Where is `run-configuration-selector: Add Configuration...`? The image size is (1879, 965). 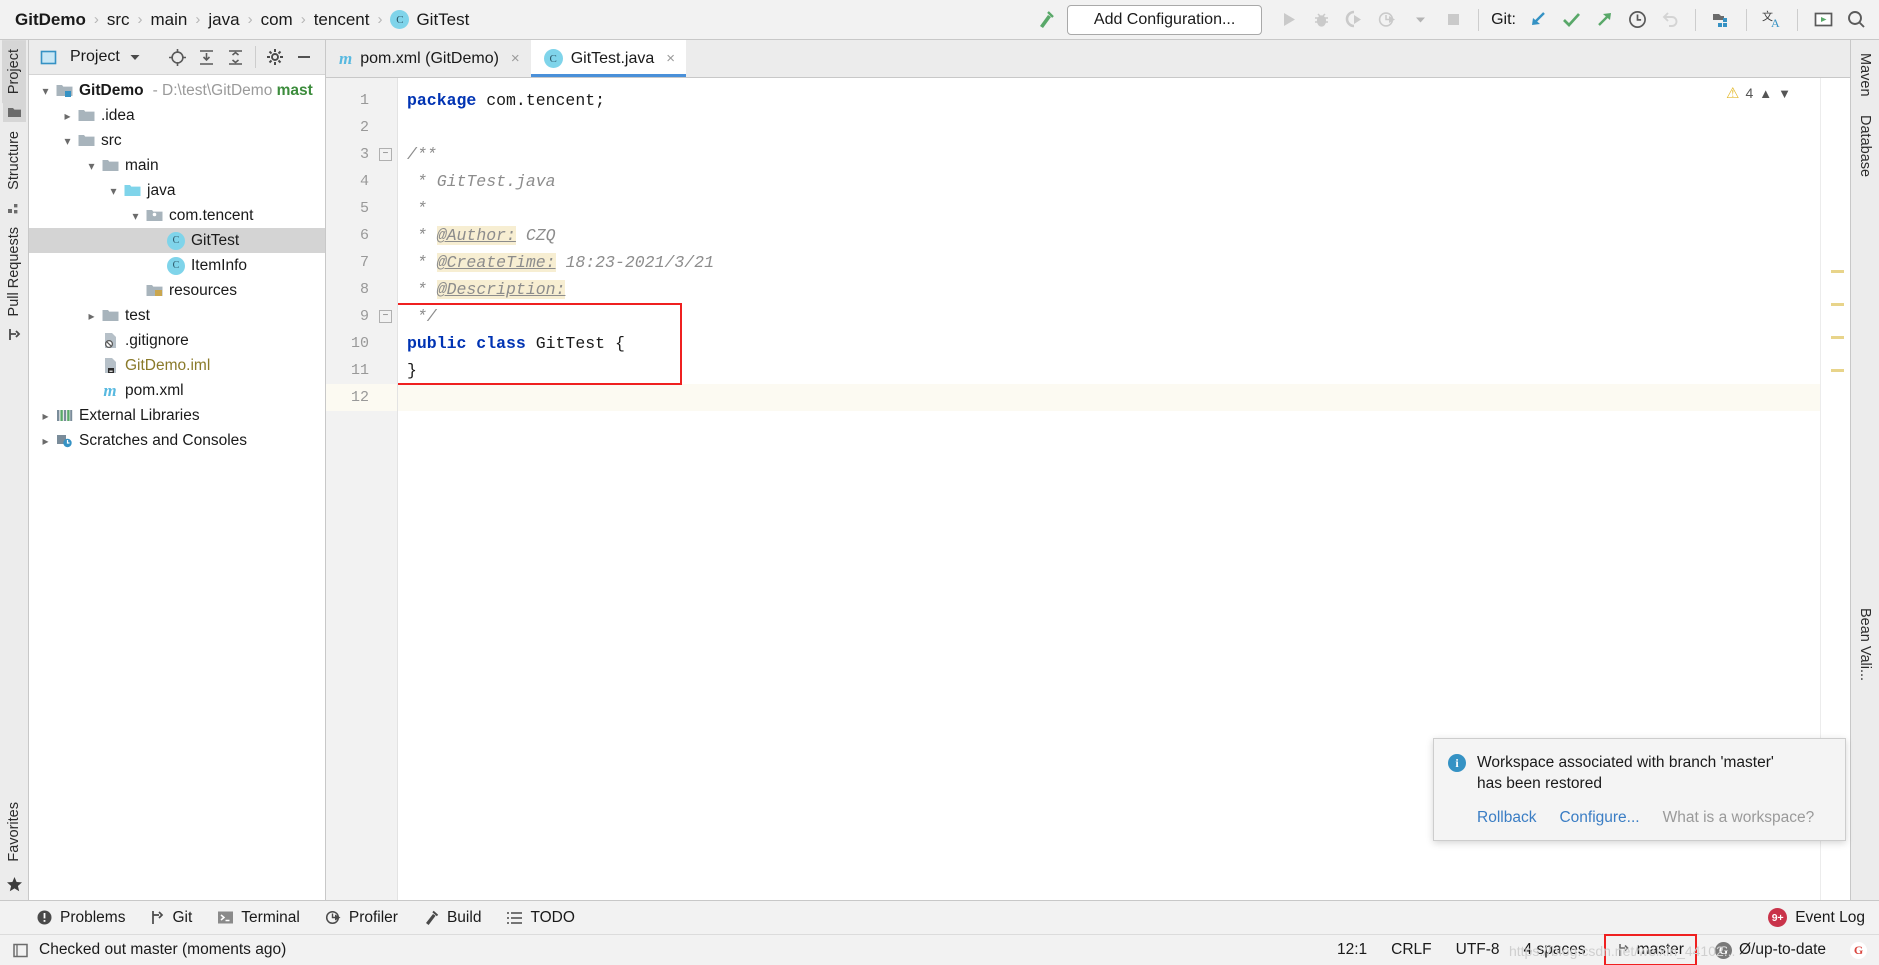
run-configuration-selector: Add Configuration... is located at coordinates (1165, 19).